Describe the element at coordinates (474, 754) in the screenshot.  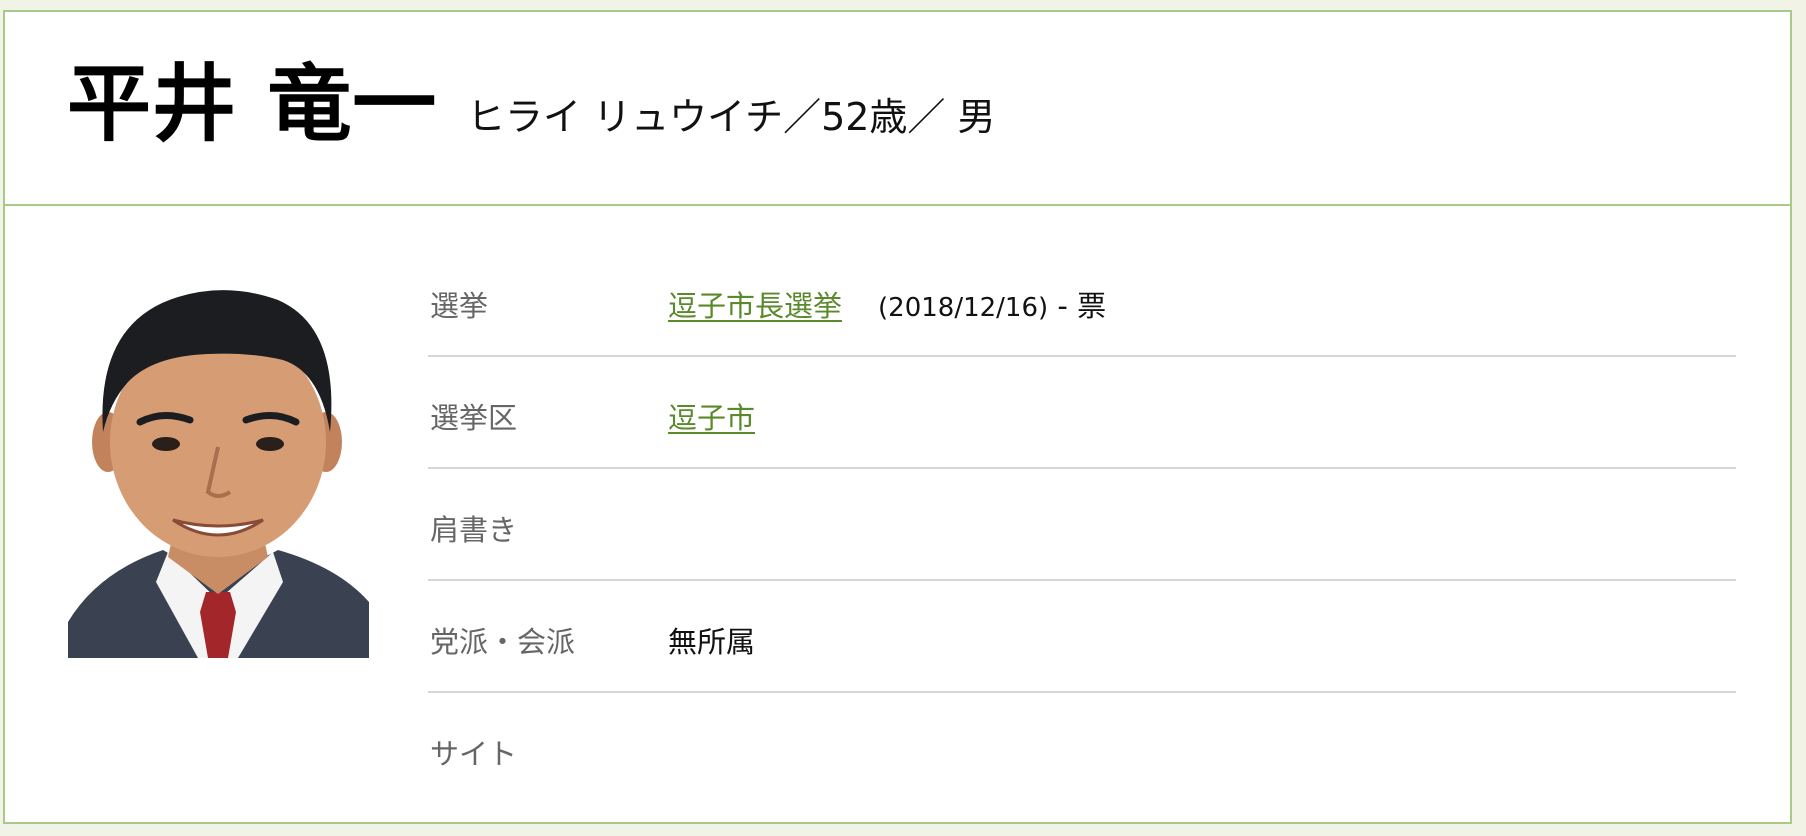
I see `site-label: サイト` at that location.